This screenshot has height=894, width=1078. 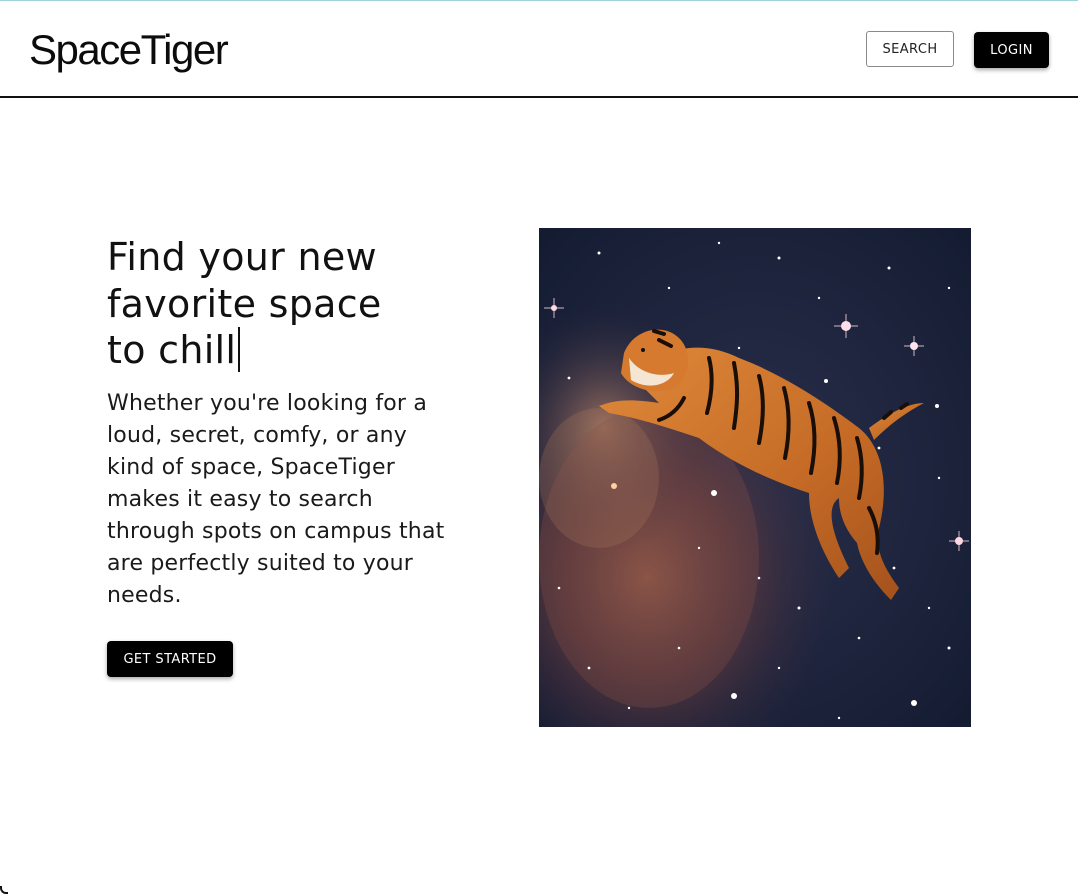 I want to click on get-started-button: GET STARTED, so click(x=170, y=659).